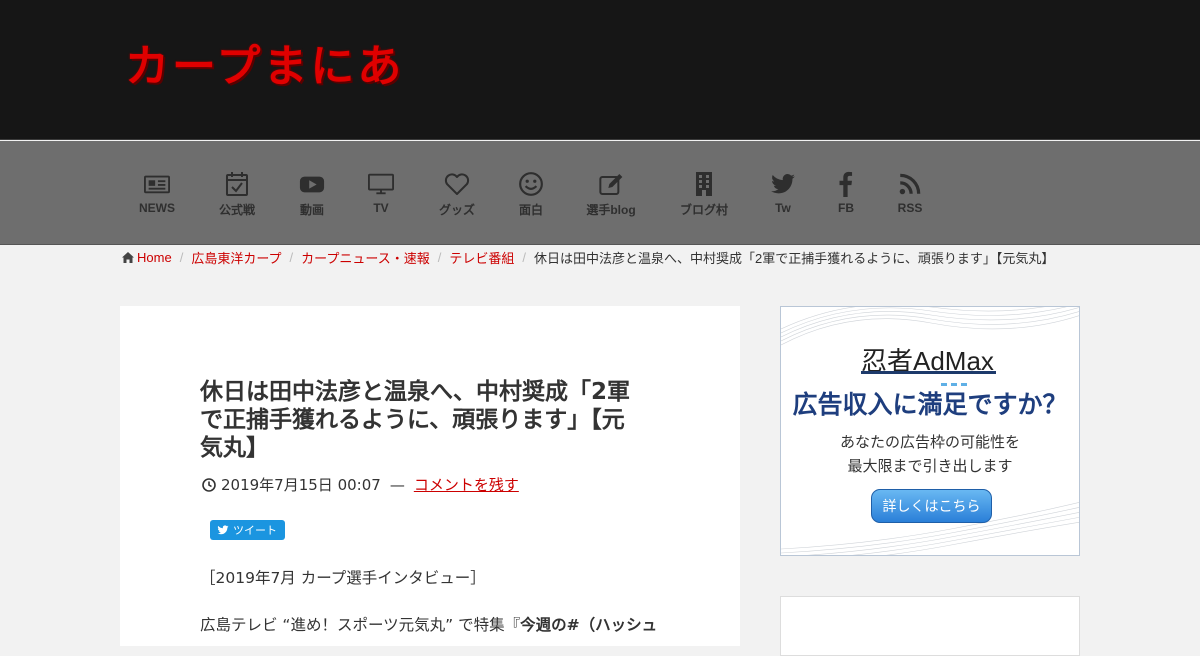  Describe the element at coordinates (457, 184) in the screenshot. I see `heart-icon` at that location.